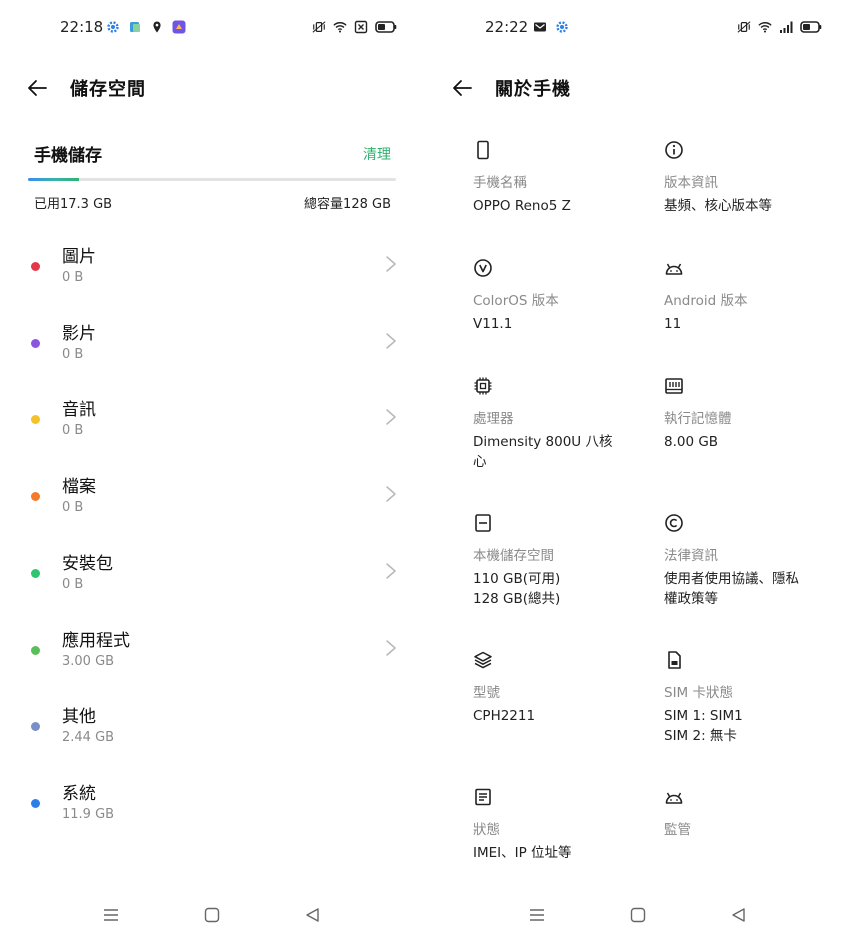  Describe the element at coordinates (88, 661) in the screenshot. I see `category-size: 3.00 GB` at that location.